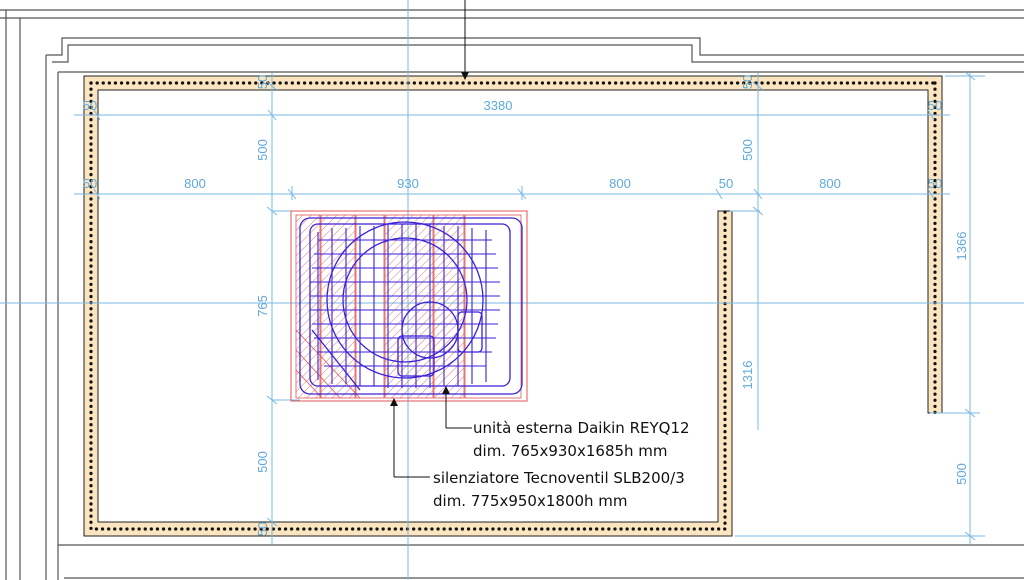 The height and width of the screenshot is (580, 1024). I want to click on dim-wall-height: 1316, so click(747, 375).